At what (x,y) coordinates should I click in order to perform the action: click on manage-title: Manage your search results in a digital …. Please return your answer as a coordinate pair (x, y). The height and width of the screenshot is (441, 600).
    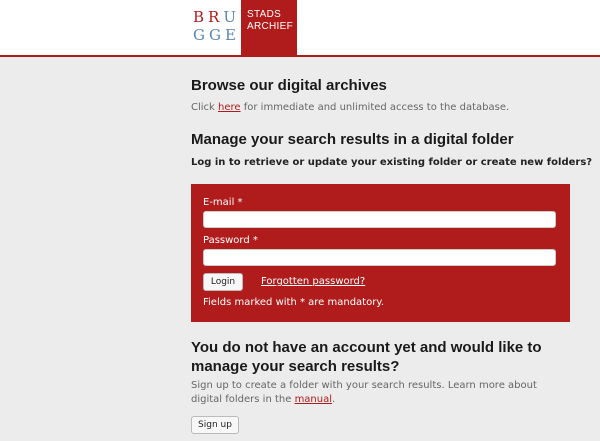
    Looking at the image, I should click on (352, 139).